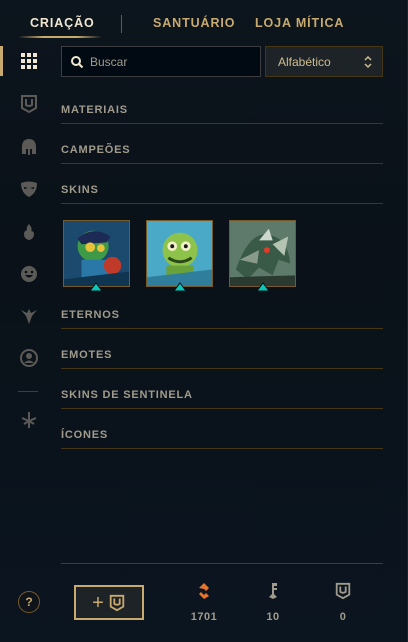 The image size is (408, 642). I want to click on profile-icon, so click(29, 358).